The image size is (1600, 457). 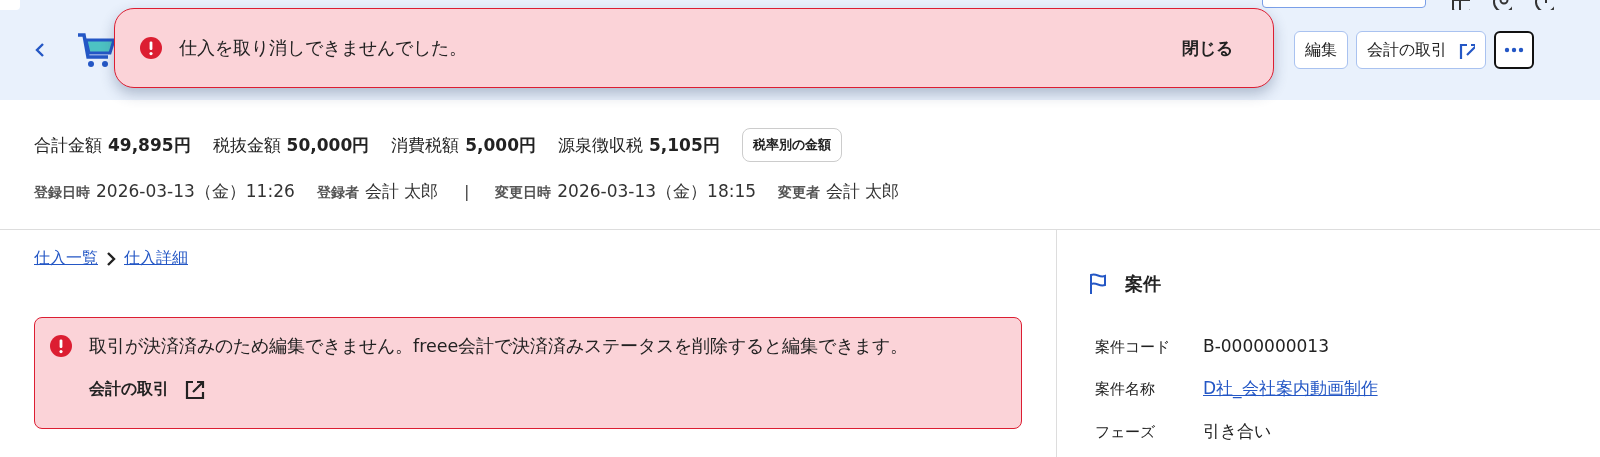 What do you see at coordinates (1098, 284) in the screenshot?
I see `flag-icon` at bounding box center [1098, 284].